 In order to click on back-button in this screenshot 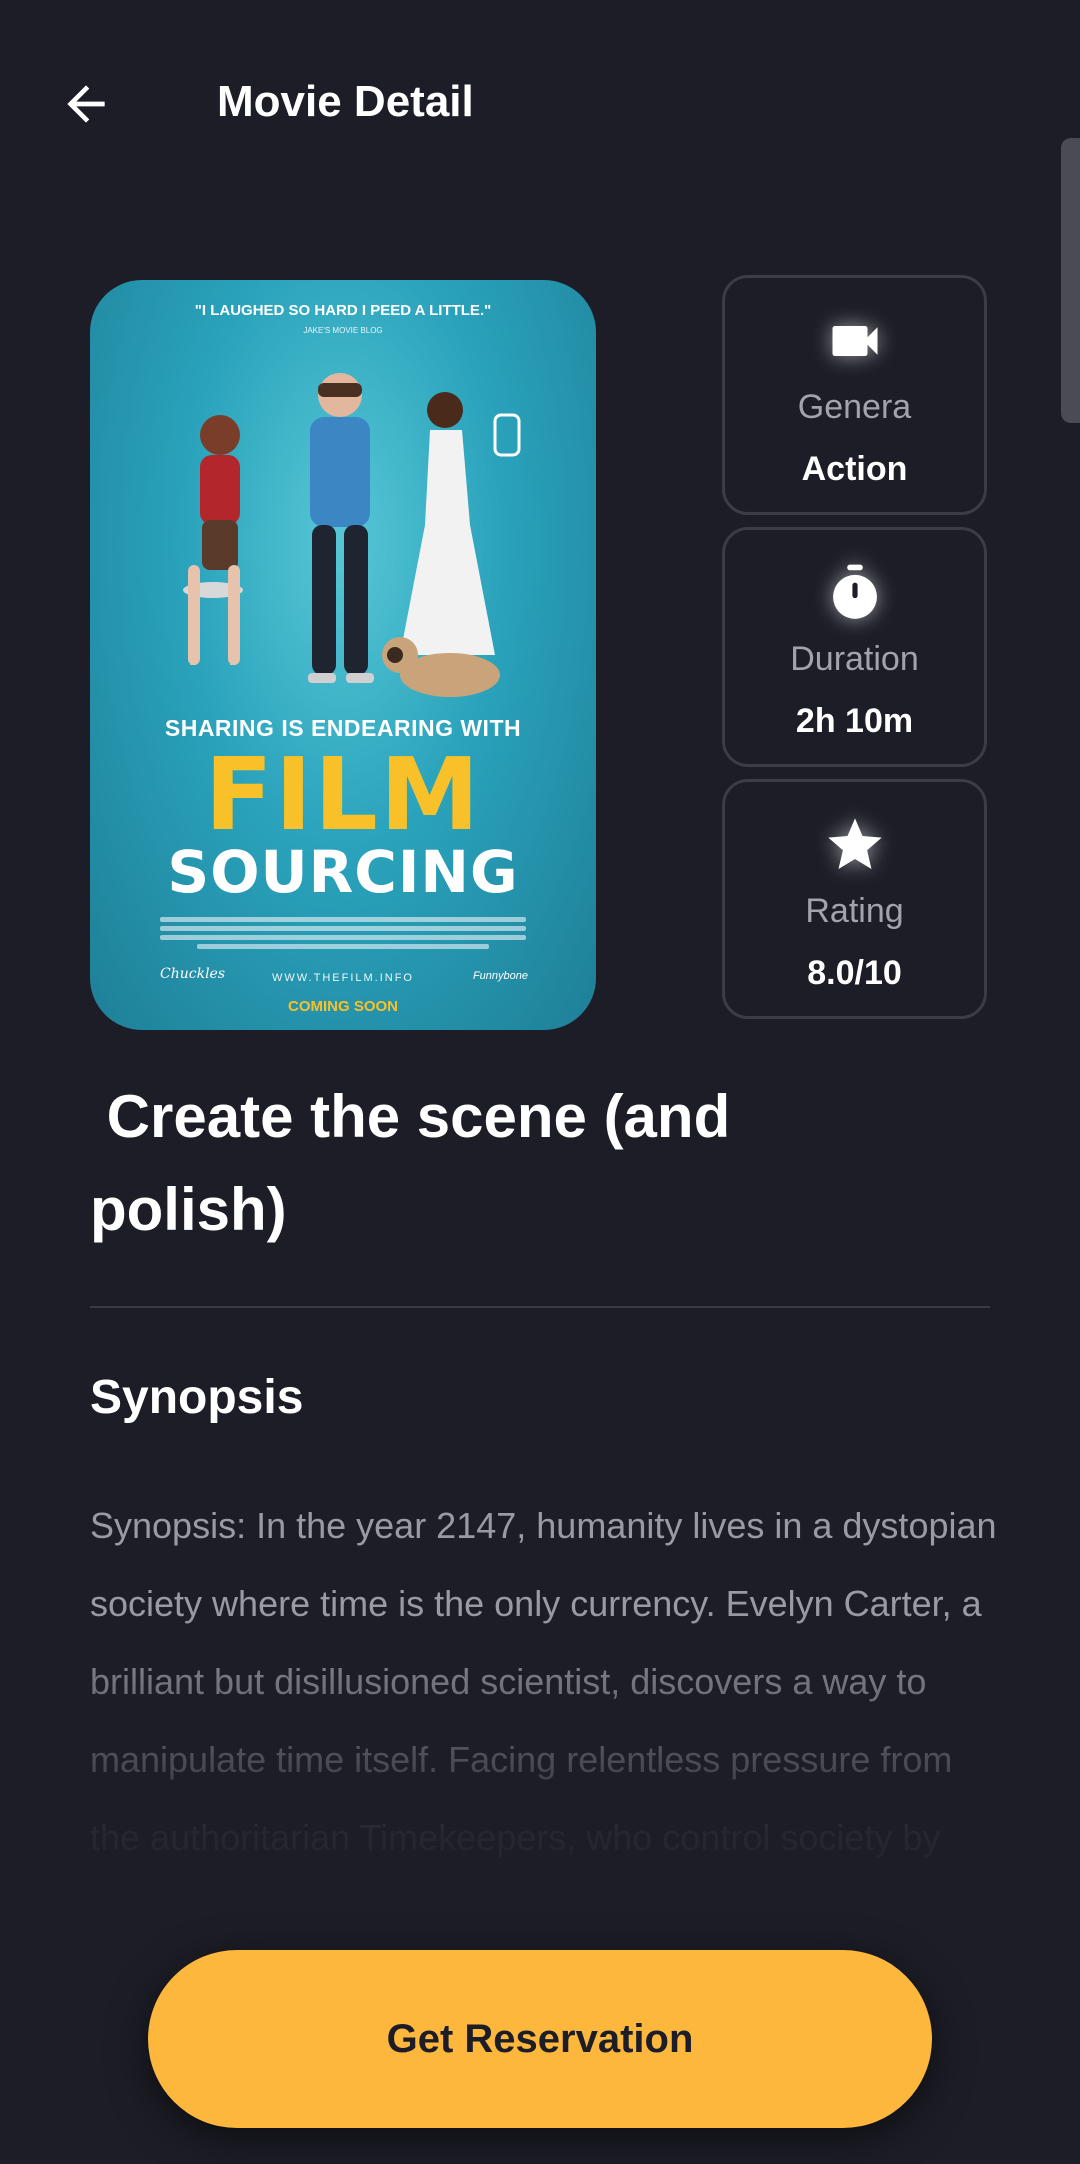, I will do `click(86, 104)`.